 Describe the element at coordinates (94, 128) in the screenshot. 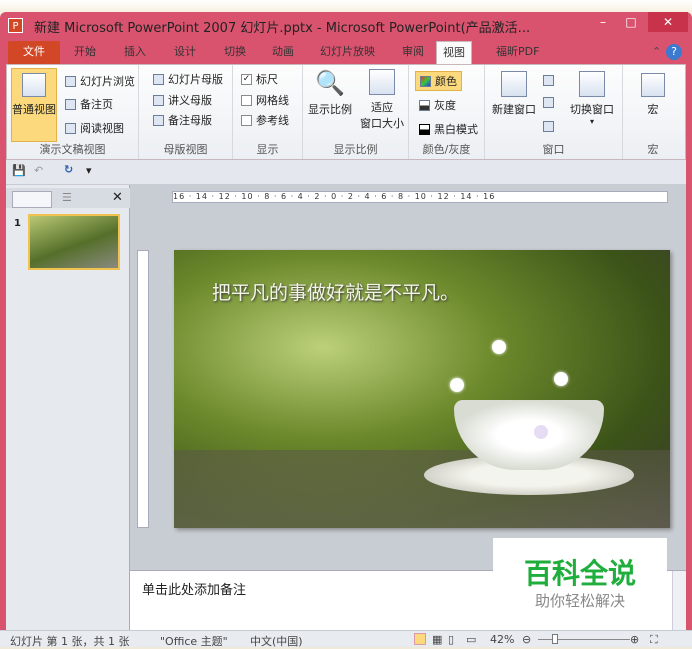

I see `reading-view-button: 阅读视图` at that location.